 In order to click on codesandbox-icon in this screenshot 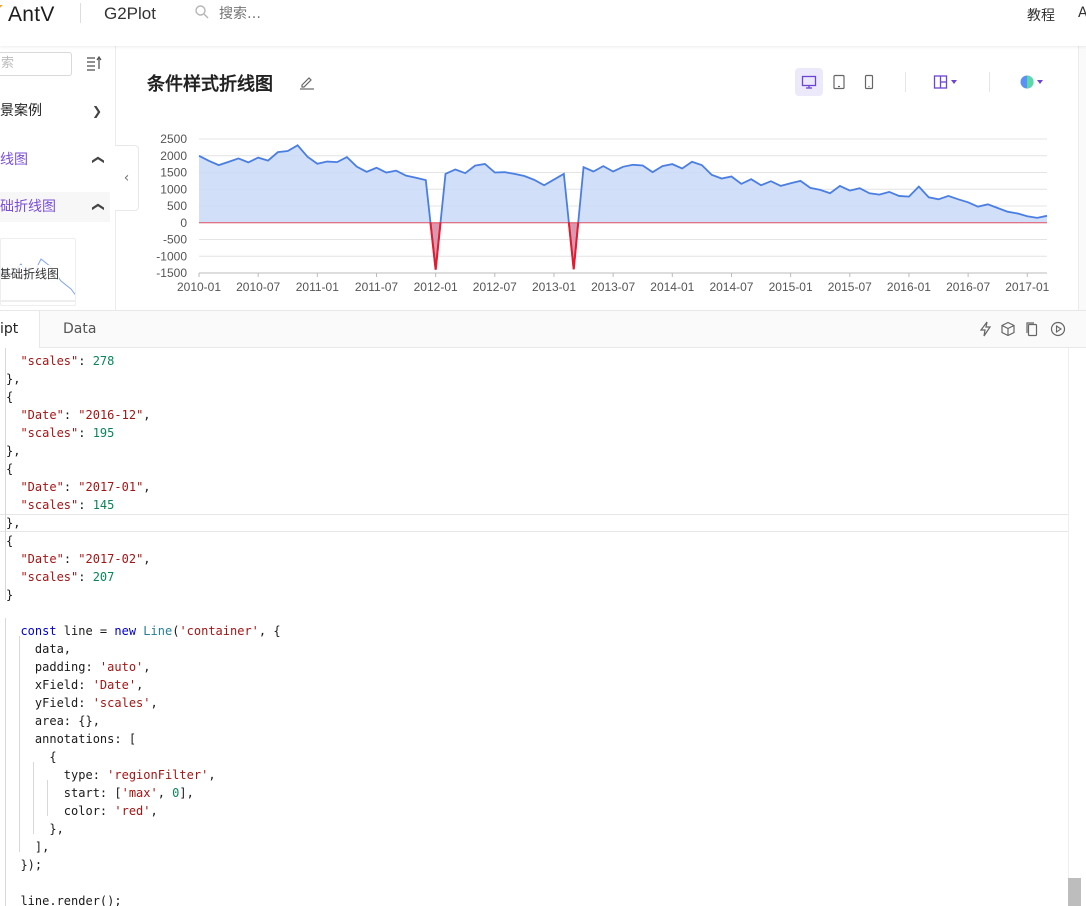, I will do `click(1008, 329)`.